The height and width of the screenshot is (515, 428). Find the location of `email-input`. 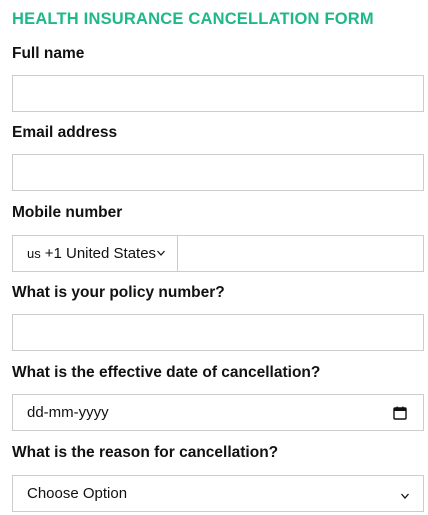

email-input is located at coordinates (218, 172).